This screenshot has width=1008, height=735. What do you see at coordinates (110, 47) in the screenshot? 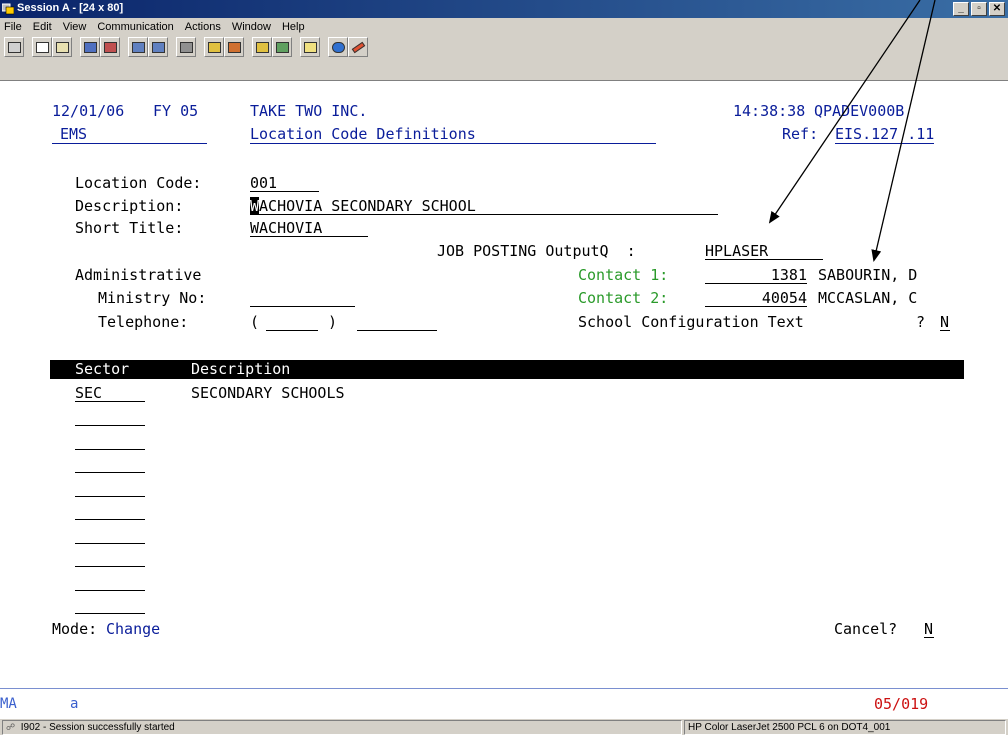
I see `receive-icon` at bounding box center [110, 47].